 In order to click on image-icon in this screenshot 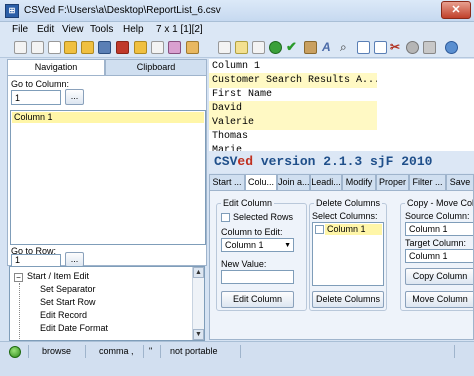, I will do `click(157, 47)`.